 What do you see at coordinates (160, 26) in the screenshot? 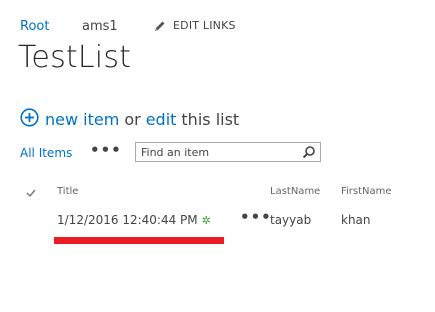
I see `pencil-icon` at bounding box center [160, 26].